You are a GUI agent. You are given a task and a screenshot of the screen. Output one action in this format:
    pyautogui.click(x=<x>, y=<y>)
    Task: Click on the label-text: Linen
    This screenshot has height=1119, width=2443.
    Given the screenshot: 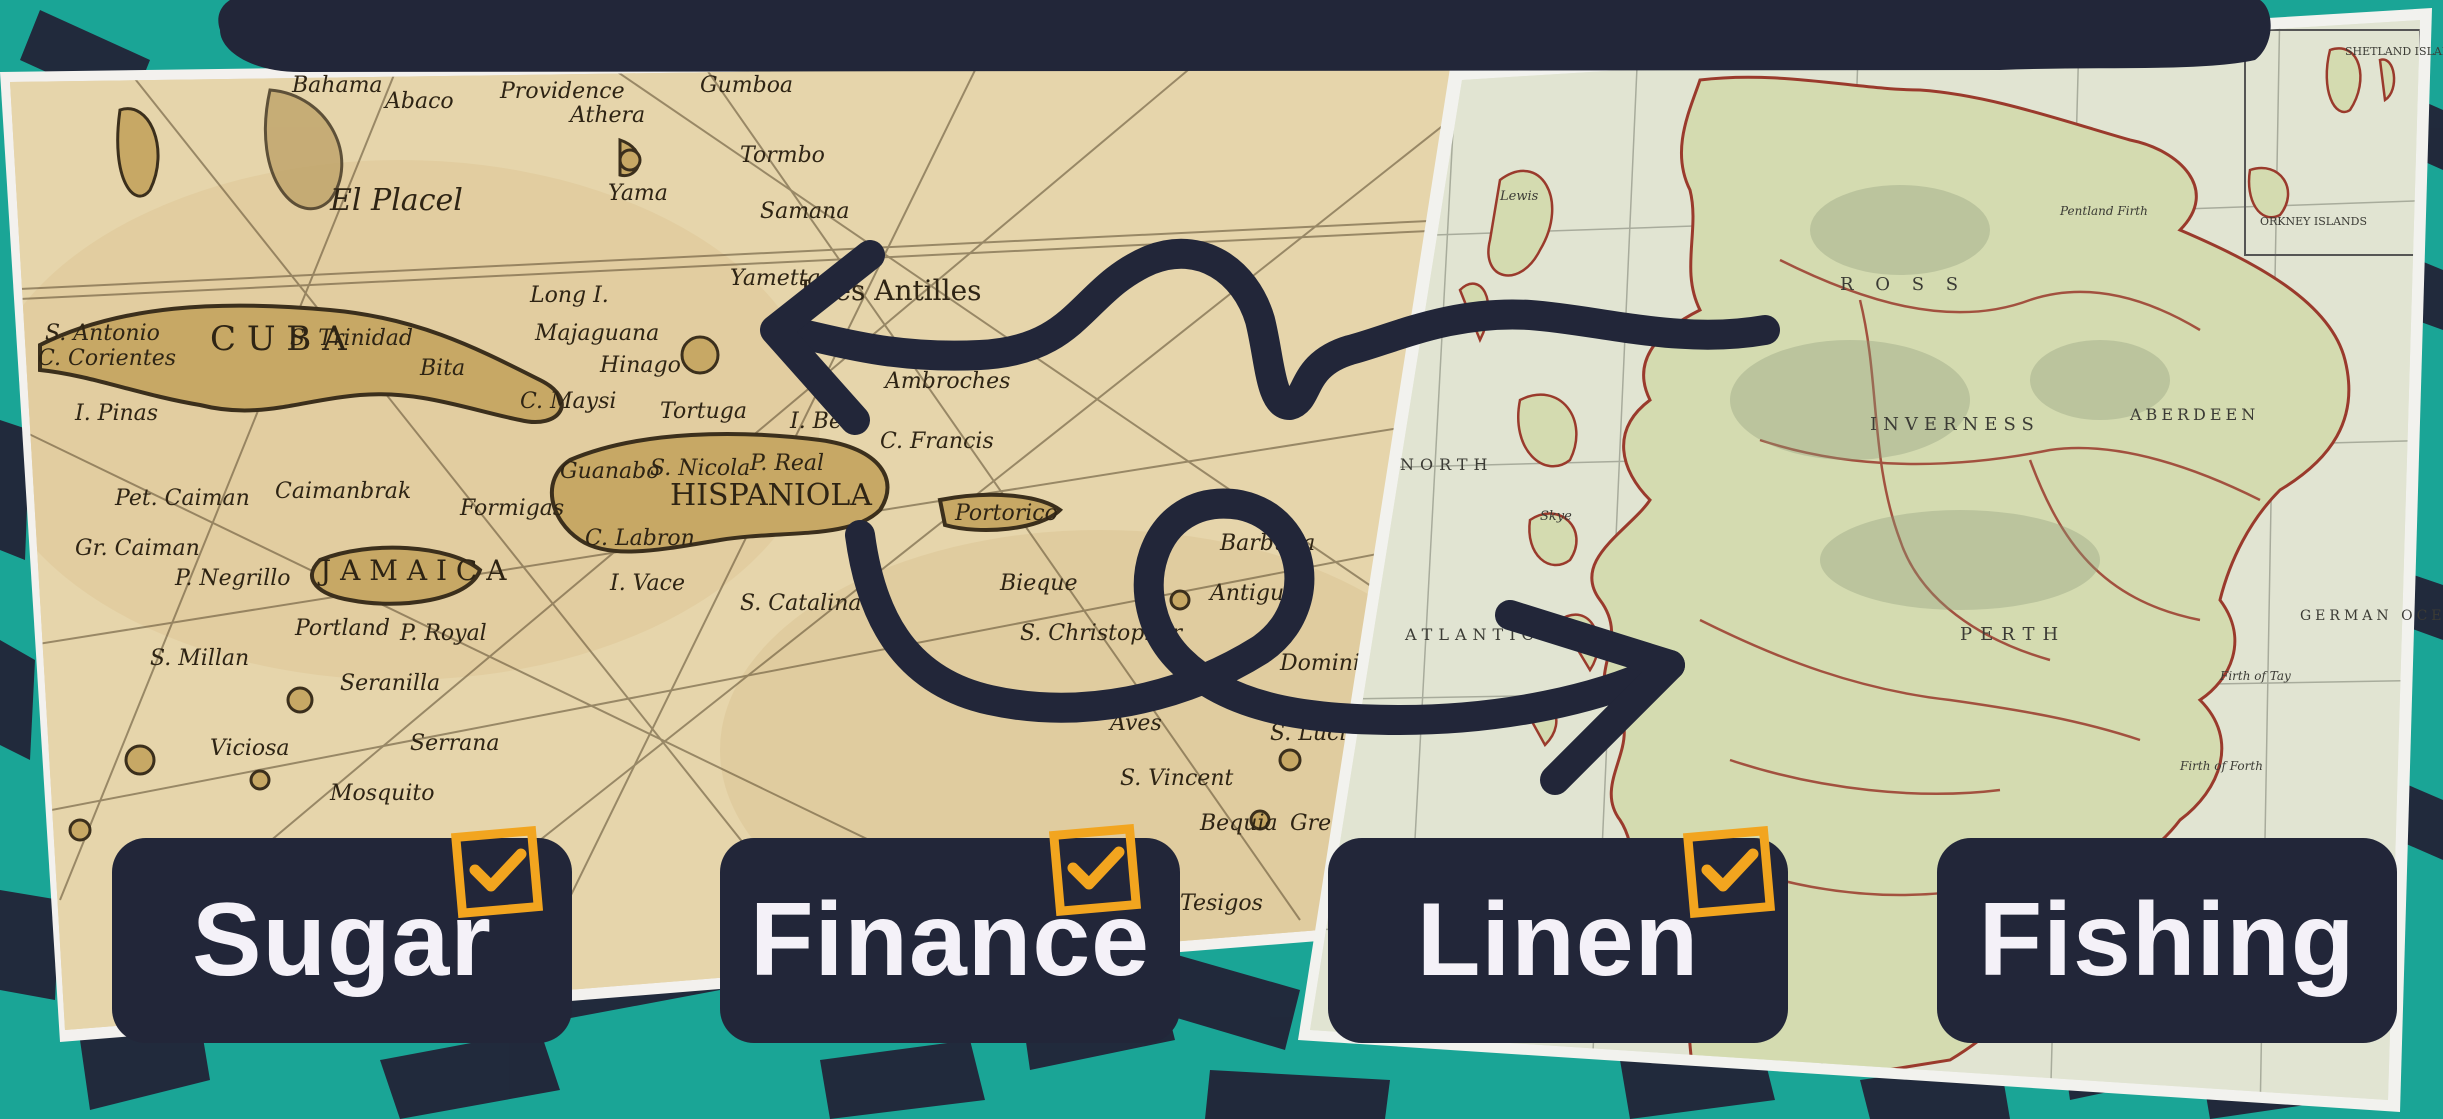 What is the action you would take?
    pyautogui.click(x=1558, y=940)
    